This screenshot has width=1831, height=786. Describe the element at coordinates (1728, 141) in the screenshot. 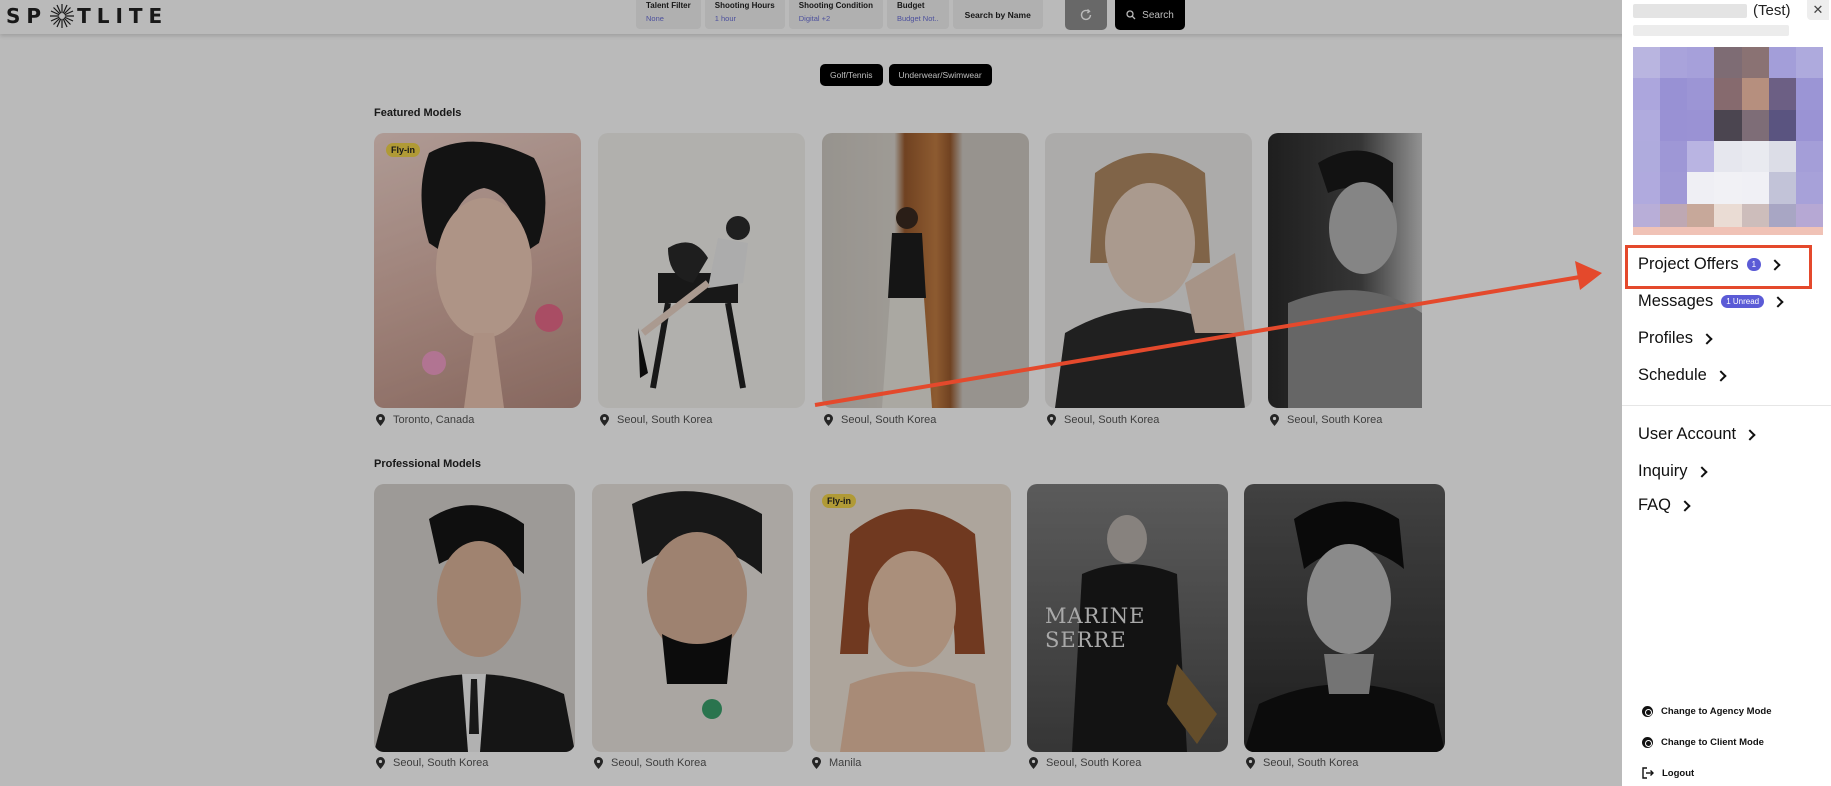

I see `avatar` at that location.